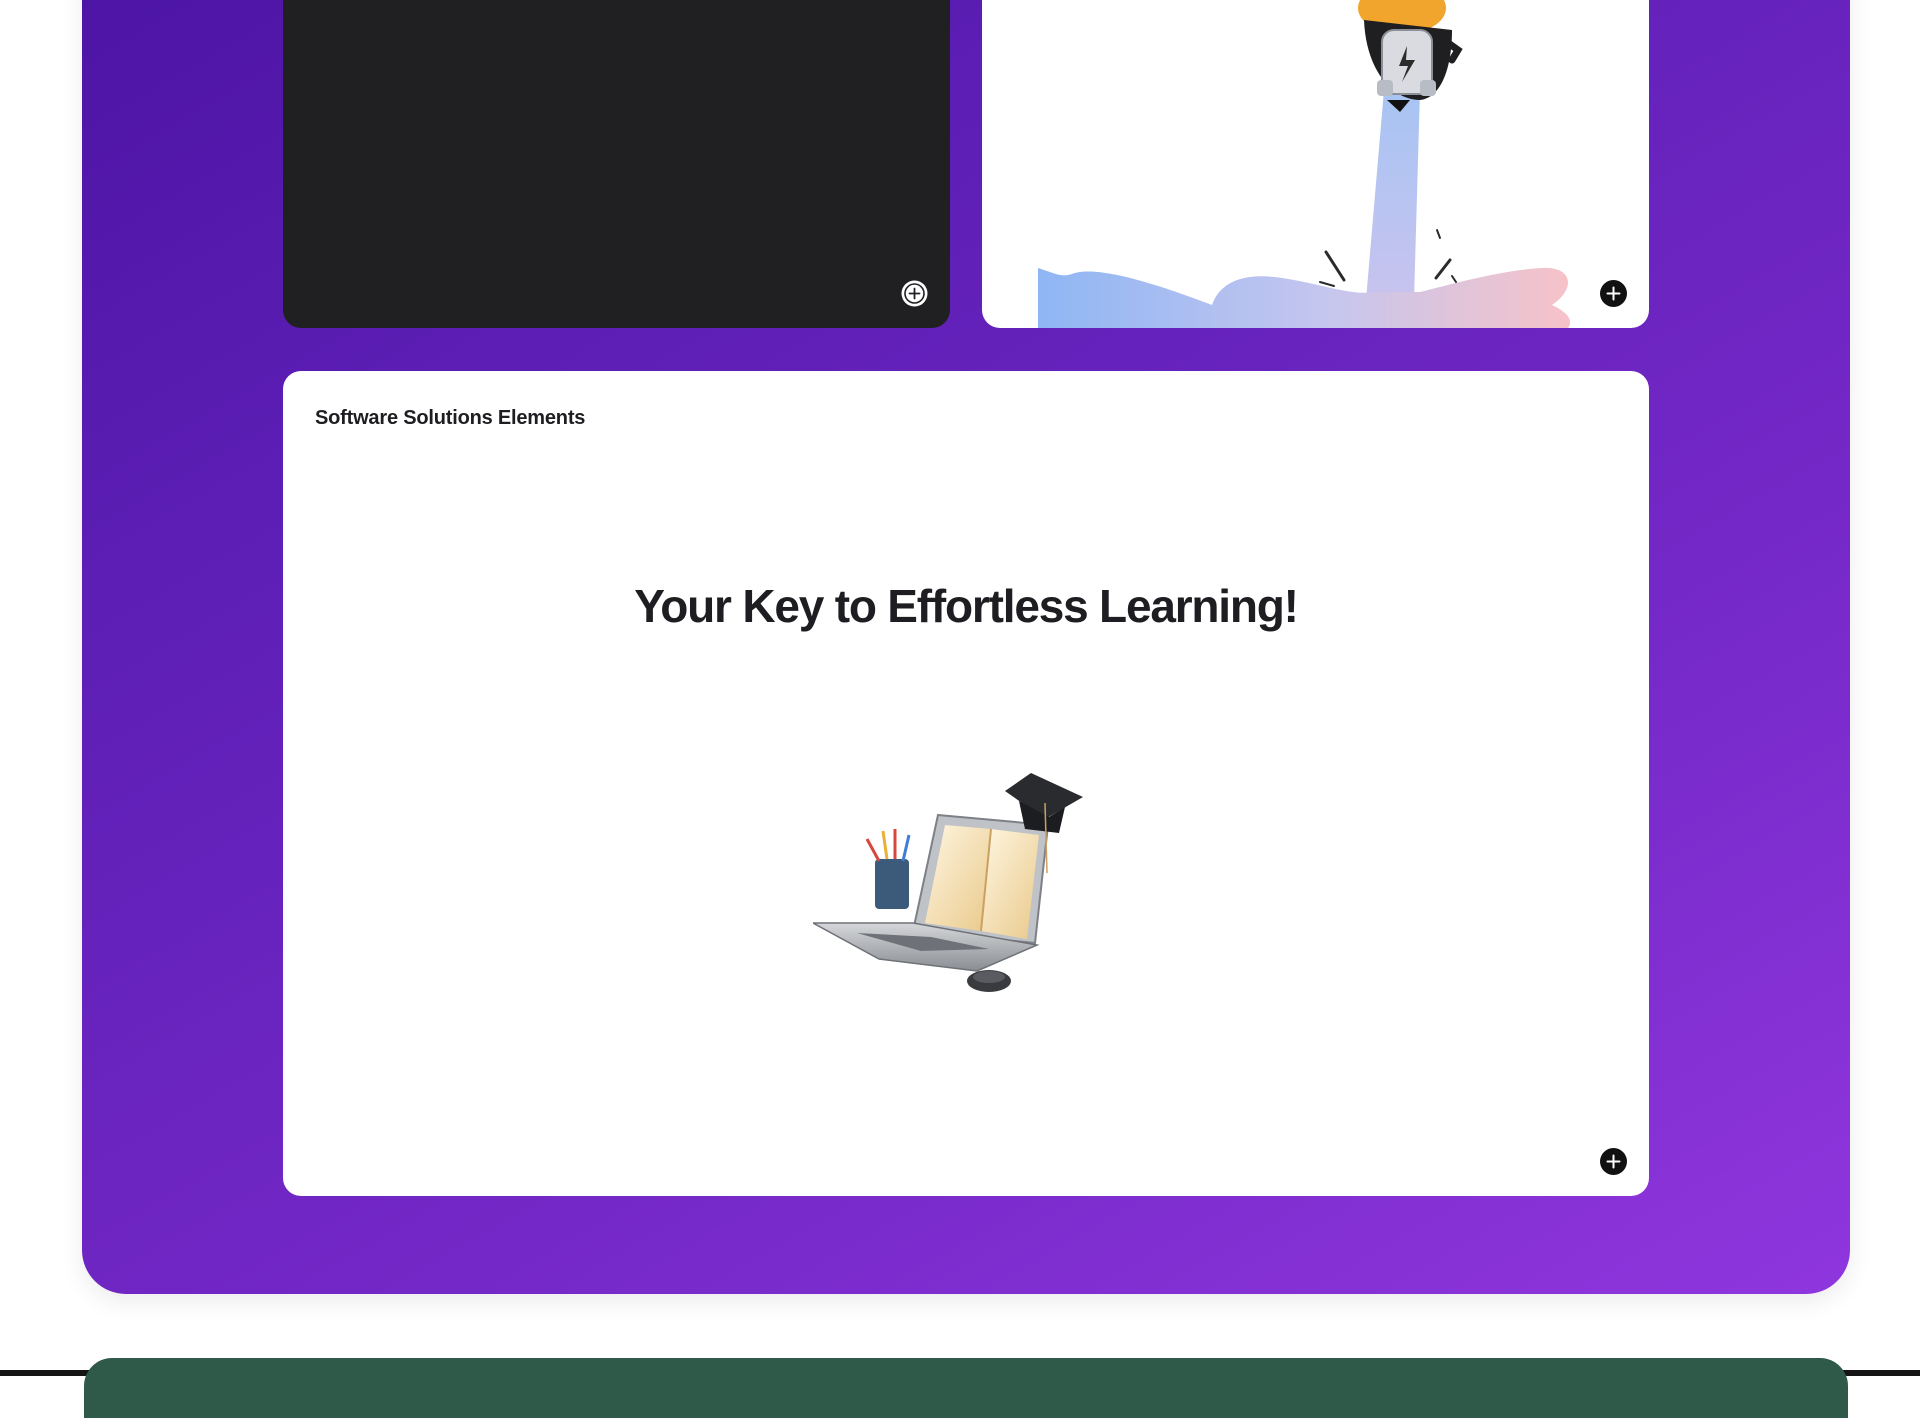  Describe the element at coordinates (966, 606) in the screenshot. I see `card-heading: Your Key to Effortless Learning!` at that location.